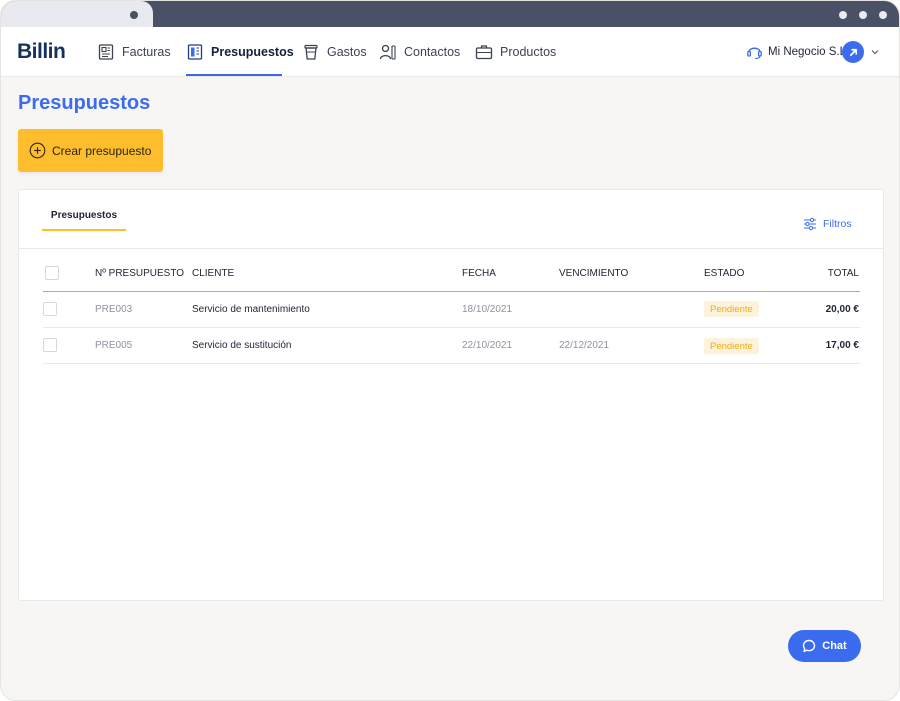 This screenshot has width=900, height=701. Describe the element at coordinates (113, 345) in the screenshot. I see `quote-number: PRE005` at that location.